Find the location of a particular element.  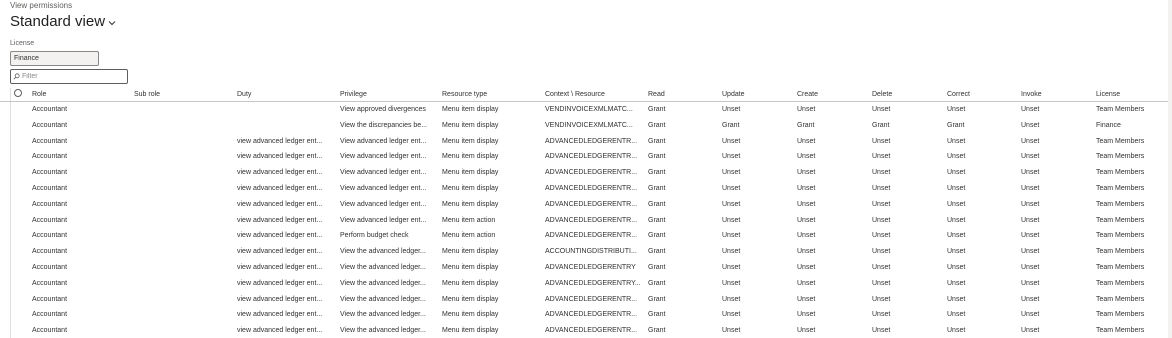

column-header-invoke: Invoke is located at coordinates (1055, 94).